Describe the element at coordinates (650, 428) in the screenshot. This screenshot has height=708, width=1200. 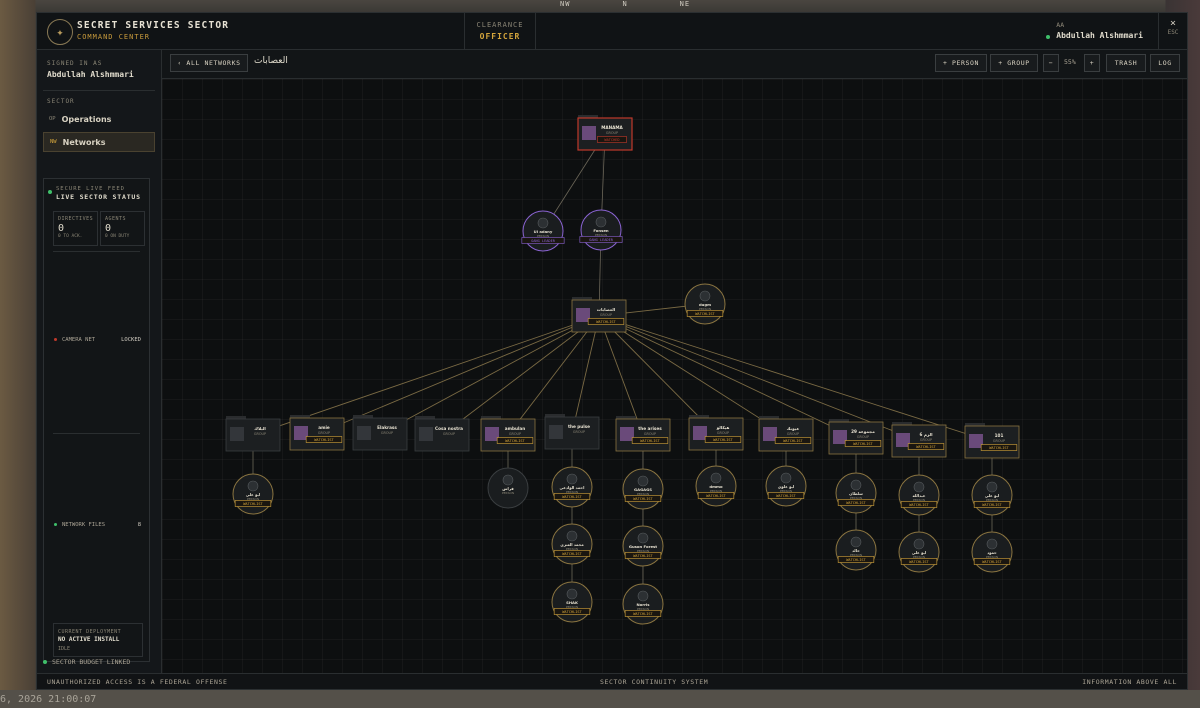
I see `group-name: the arises` at that location.